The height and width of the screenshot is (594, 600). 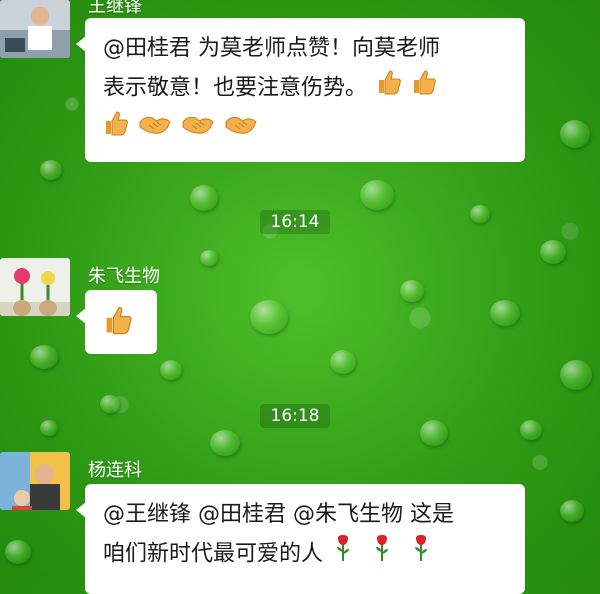 I want to click on message-bubble, so click(x=116, y=322).